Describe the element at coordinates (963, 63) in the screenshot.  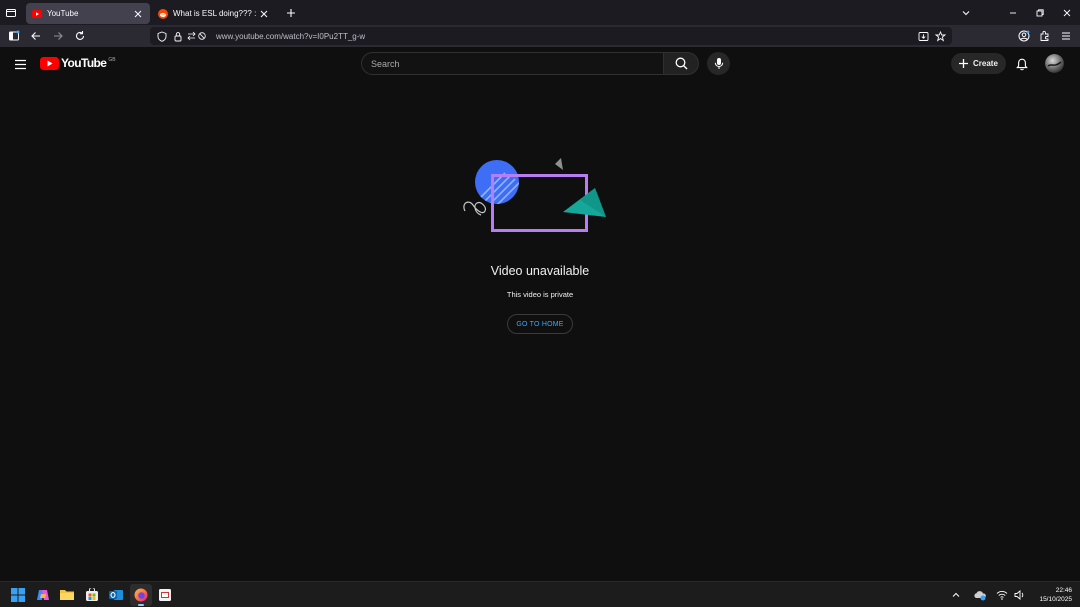
I see `plus-icon` at that location.